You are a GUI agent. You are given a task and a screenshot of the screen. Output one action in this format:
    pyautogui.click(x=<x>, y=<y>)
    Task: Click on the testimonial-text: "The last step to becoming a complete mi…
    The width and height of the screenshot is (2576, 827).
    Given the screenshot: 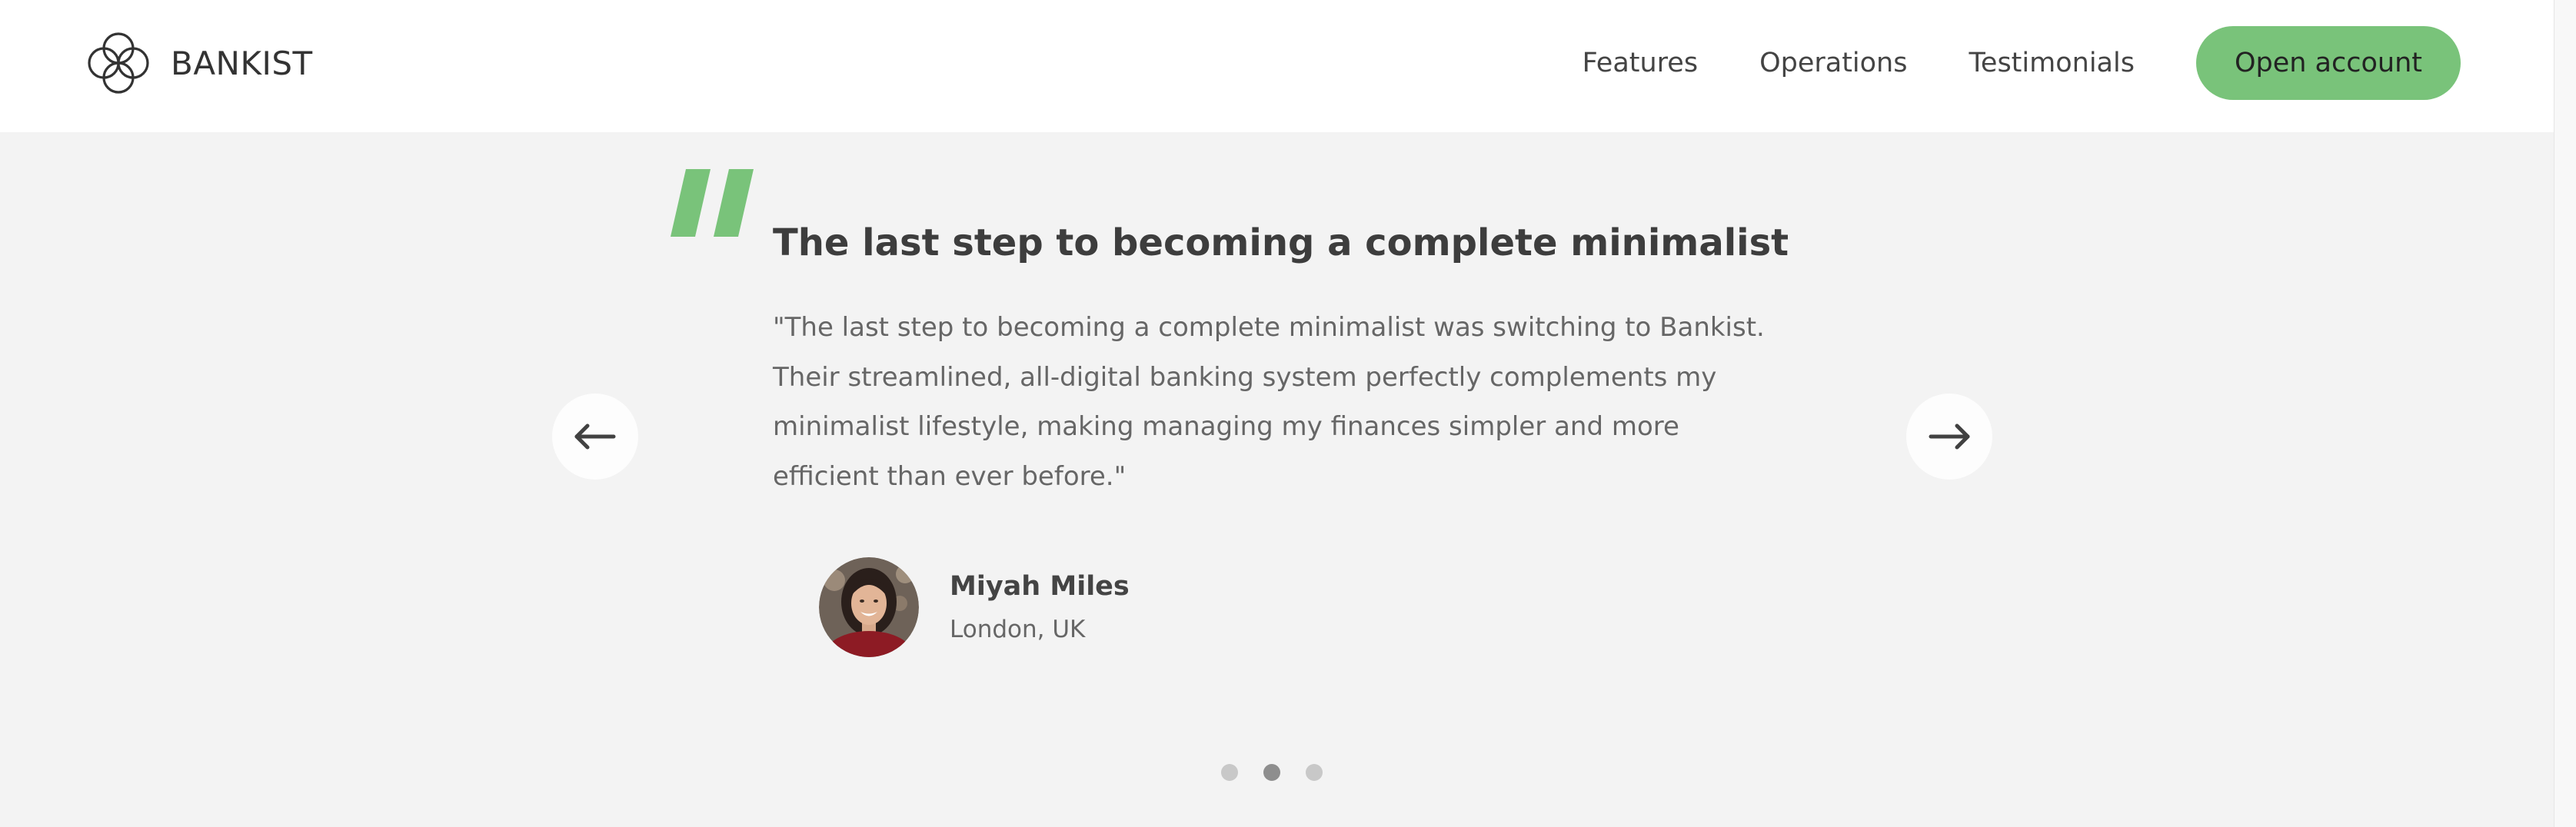 What is the action you would take?
    pyautogui.click(x=1269, y=402)
    